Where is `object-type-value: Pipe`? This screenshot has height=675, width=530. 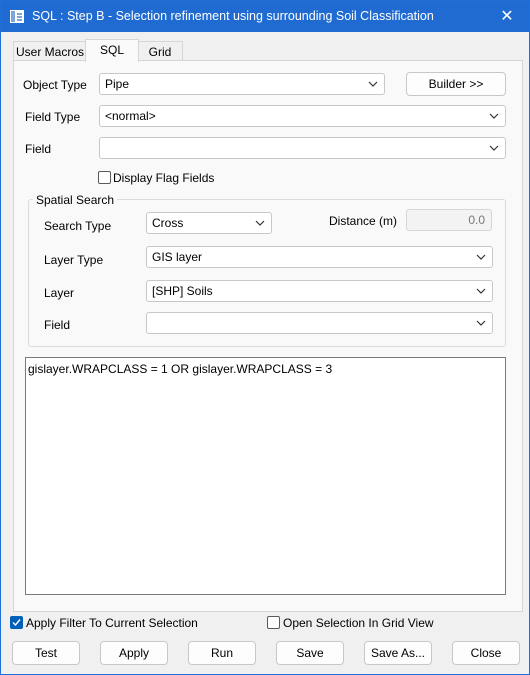
object-type-value: Pipe is located at coordinates (117, 84).